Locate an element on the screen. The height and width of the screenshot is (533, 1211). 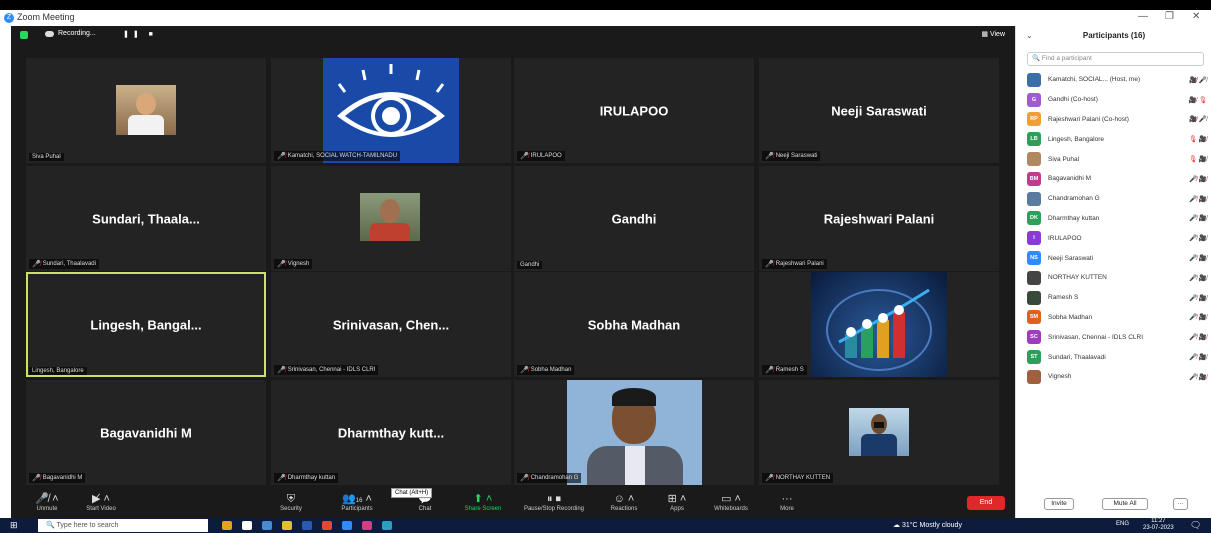
tile-name-label: 🎤̸ Srinivasan, Chennai - IDLS CLRI is located at coordinates (326, 370).